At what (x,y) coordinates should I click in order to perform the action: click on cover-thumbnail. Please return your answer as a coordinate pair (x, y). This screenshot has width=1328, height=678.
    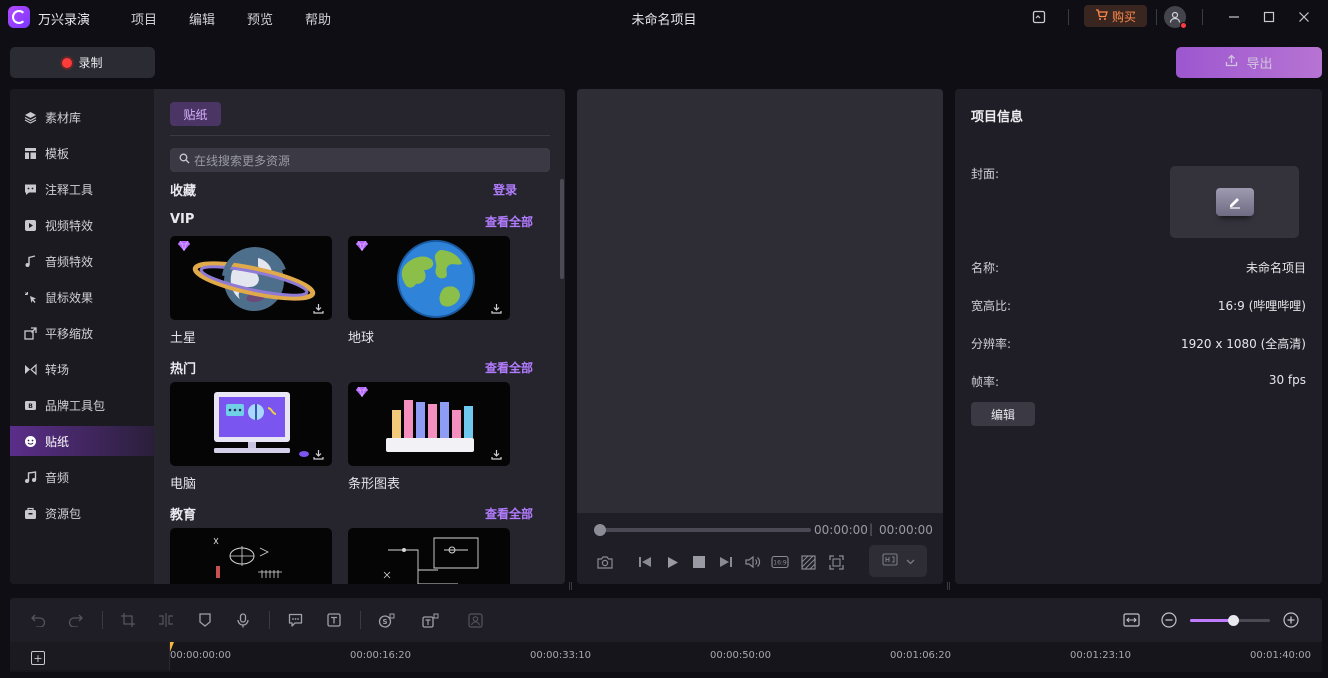
    Looking at the image, I should click on (1234, 202).